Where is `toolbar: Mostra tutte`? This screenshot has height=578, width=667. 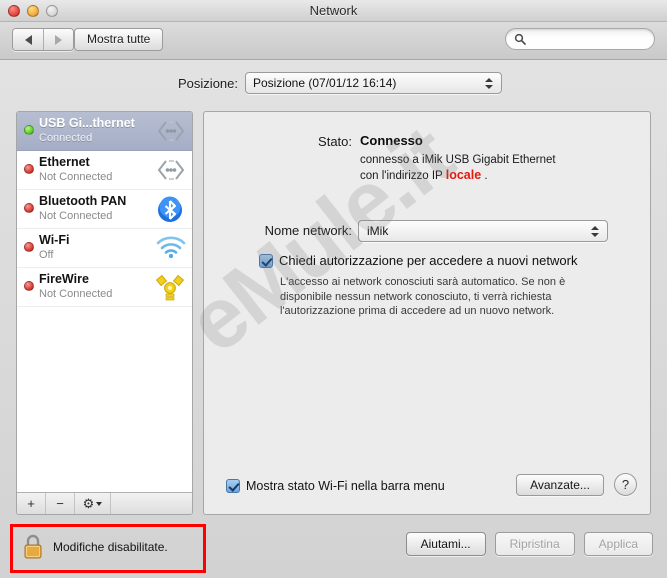
toolbar: Mostra tutte is located at coordinates (333, 41).